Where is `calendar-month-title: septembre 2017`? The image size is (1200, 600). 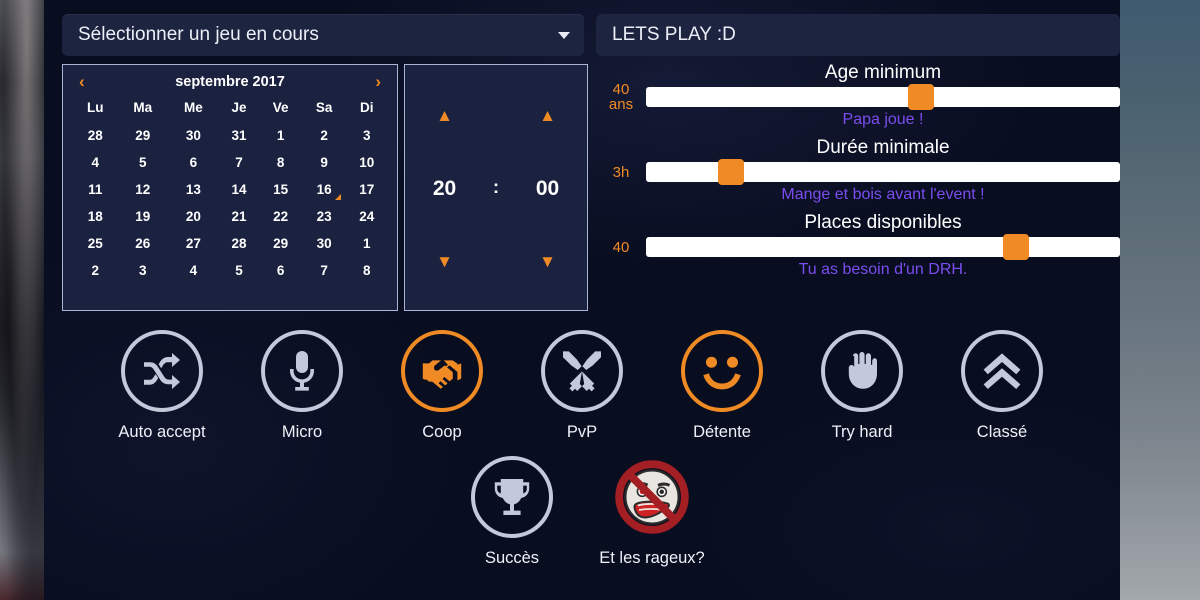 calendar-month-title: septembre 2017 is located at coordinates (230, 81).